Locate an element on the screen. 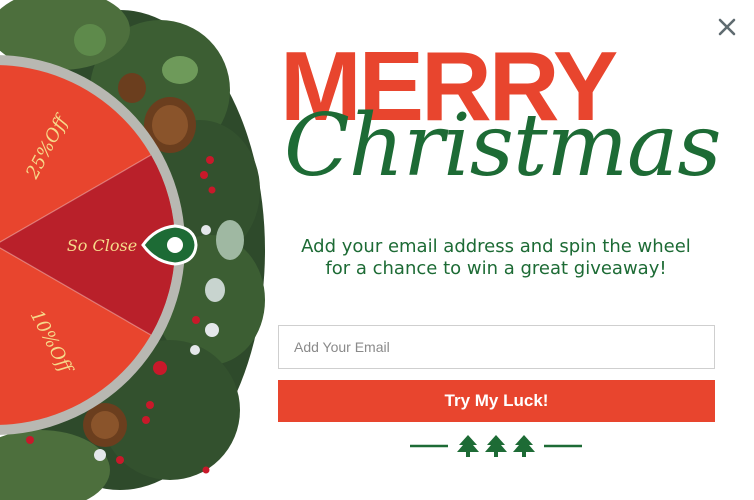 This screenshot has width=754, height=500. headline-christmas: Christmas is located at coordinates (502, 146).